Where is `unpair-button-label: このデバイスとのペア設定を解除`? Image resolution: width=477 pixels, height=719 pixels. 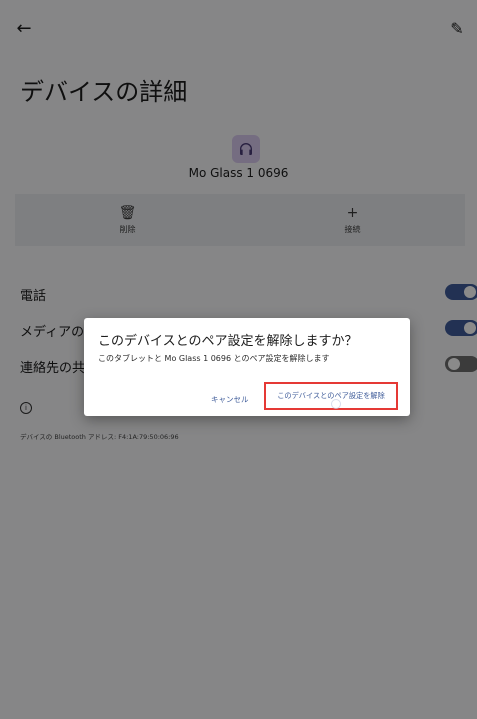 unpair-button-label: このデバイスとのペア設定を解除 is located at coordinates (331, 395).